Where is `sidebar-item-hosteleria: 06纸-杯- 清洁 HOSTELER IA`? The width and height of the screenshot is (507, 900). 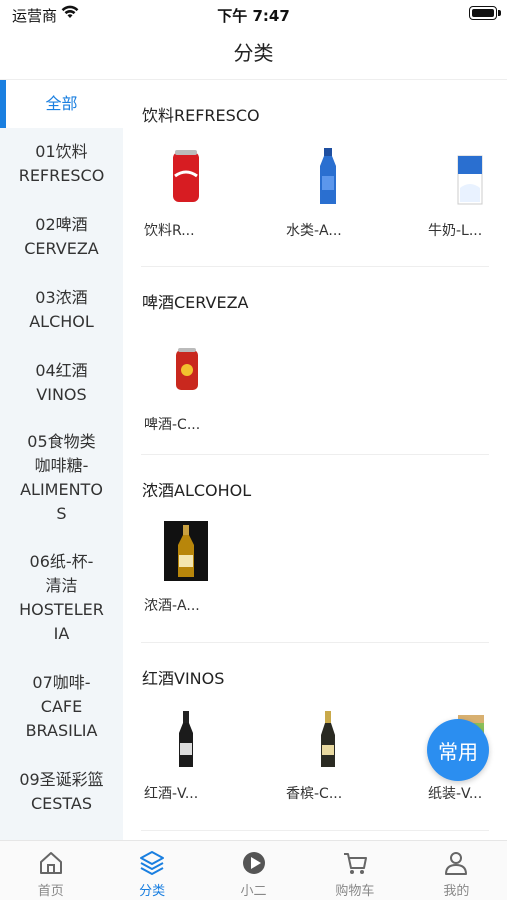
sidebar-item-hosteleria: 06纸-杯- 清洁 HOSTELER IA is located at coordinates (61, 597).